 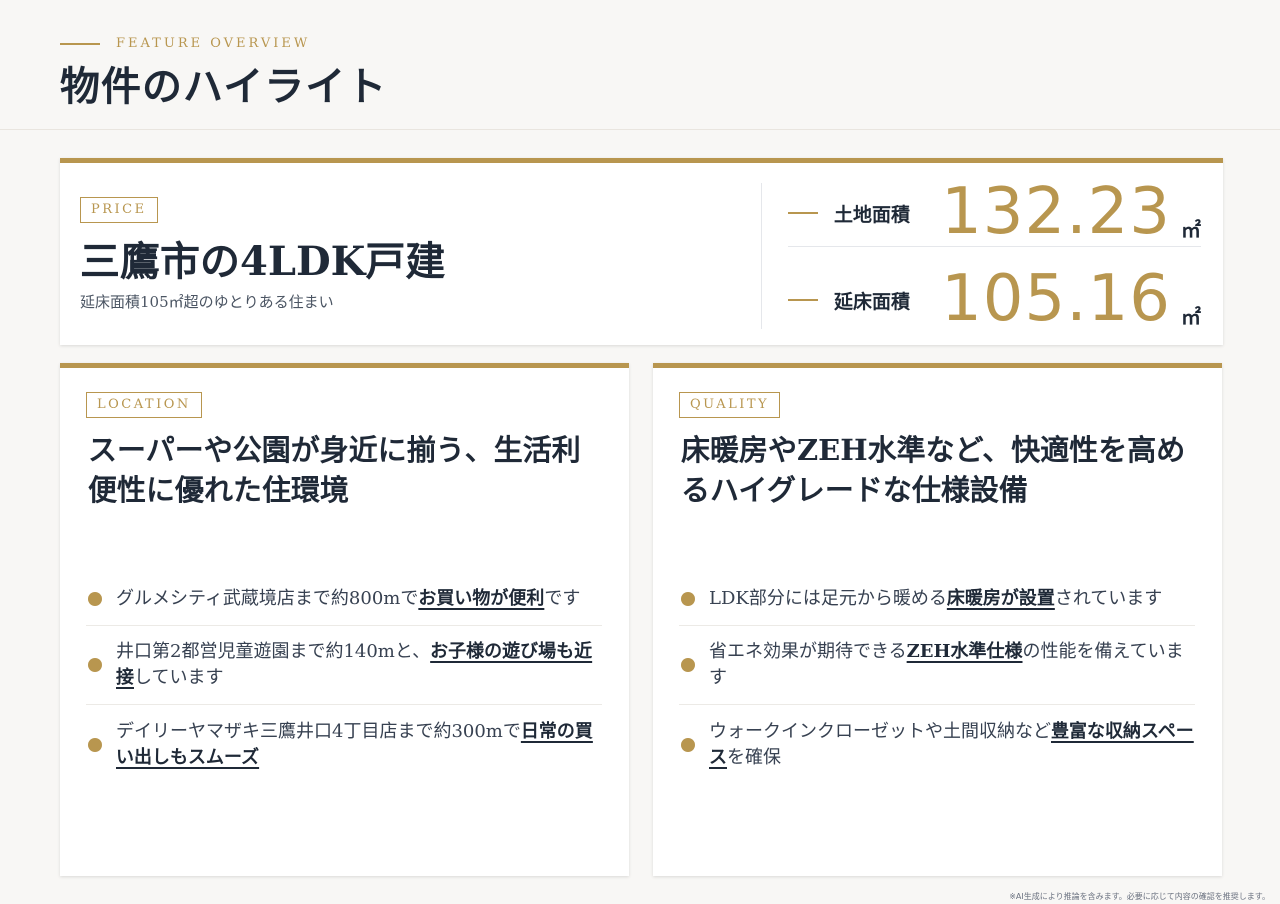 I want to click on page-header: FEATURE OVERVIEW 物件のハイライト, so click(x=640, y=65).